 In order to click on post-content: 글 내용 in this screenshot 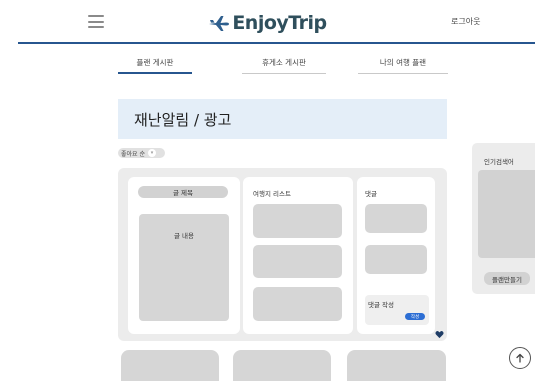, I will do `click(184, 267)`.